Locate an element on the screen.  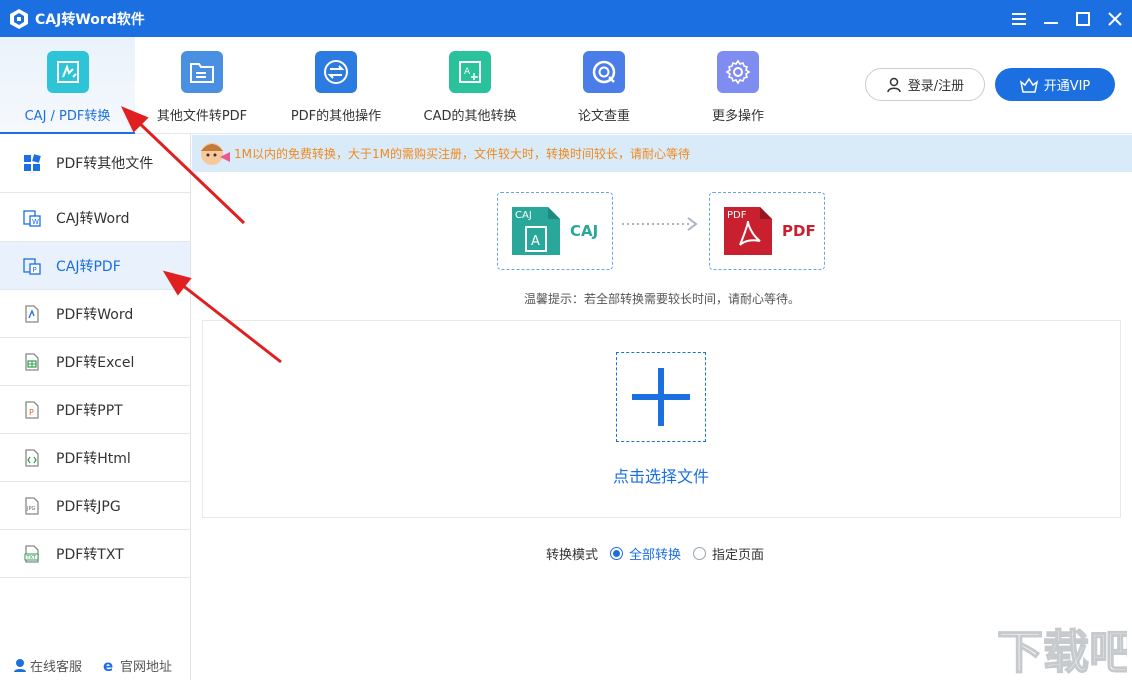
sidebar-item-pdf-to-word: PDF转Word is located at coordinates (95, 314).